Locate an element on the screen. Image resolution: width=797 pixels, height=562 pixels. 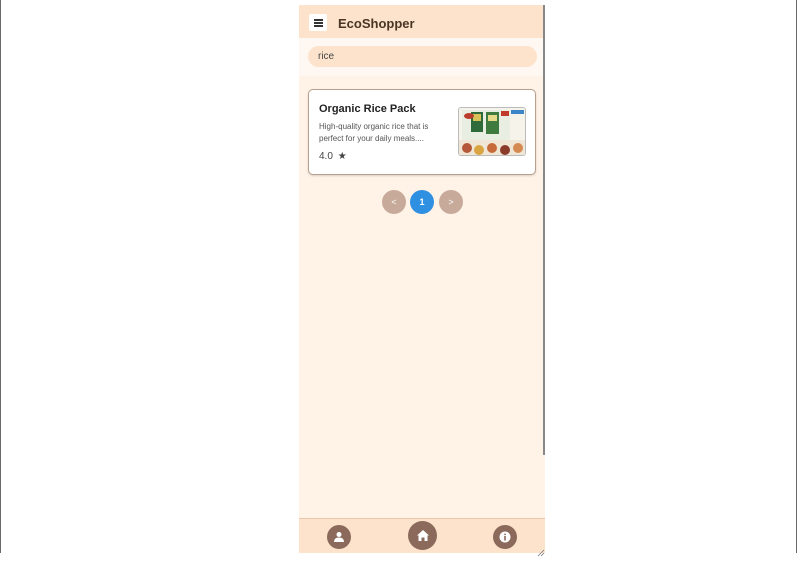
info-icon is located at coordinates (505, 537).